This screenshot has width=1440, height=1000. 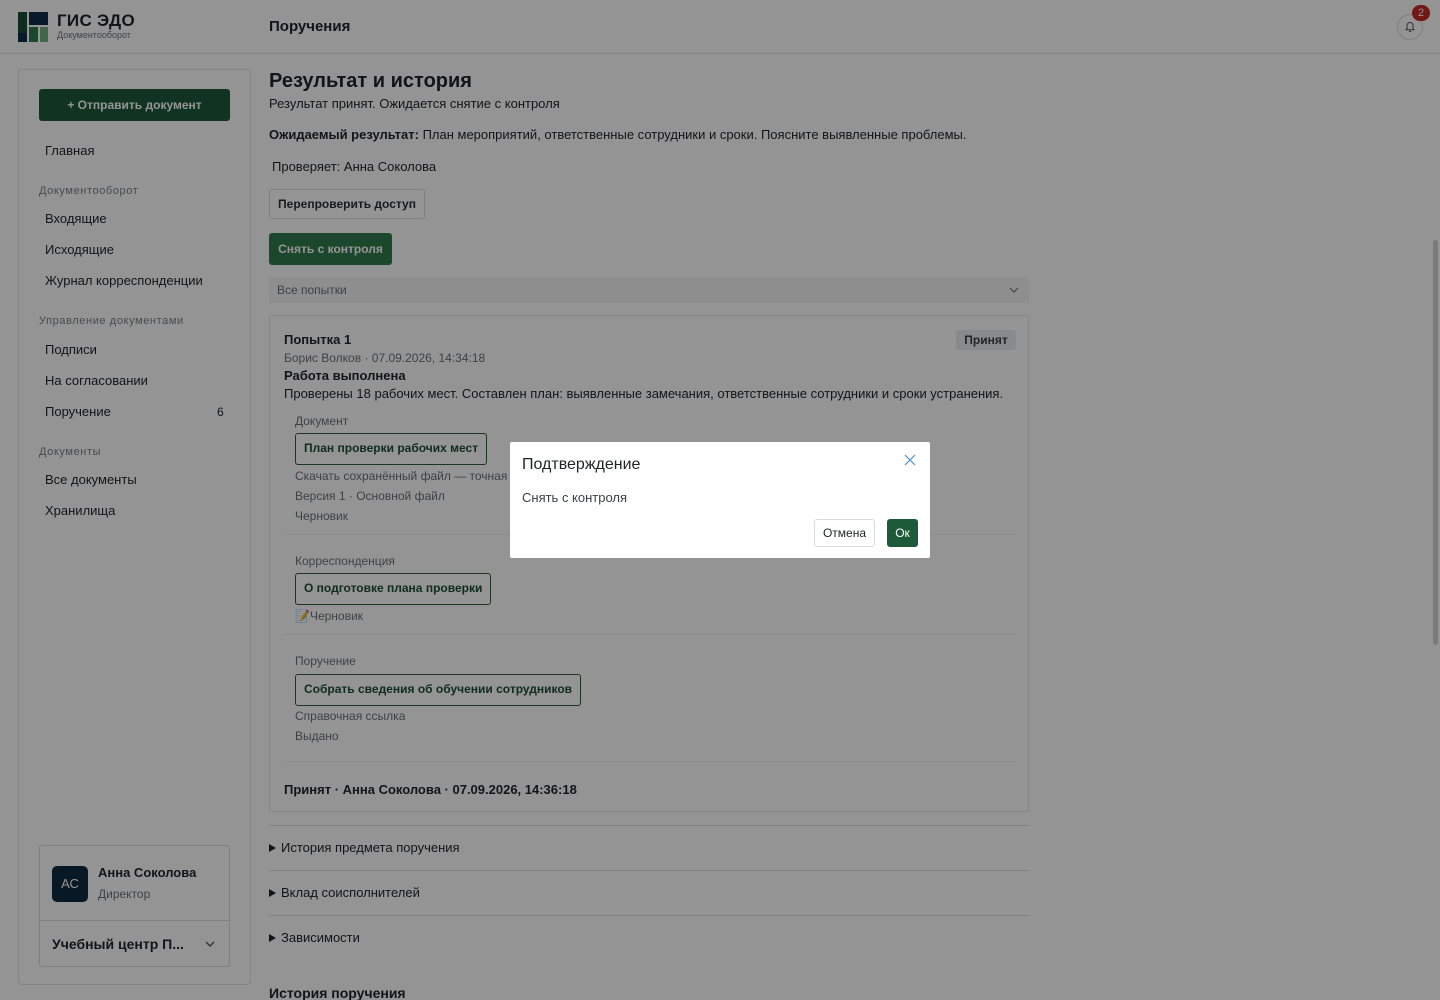 I want to click on ok-button: Ок, so click(x=902, y=533).